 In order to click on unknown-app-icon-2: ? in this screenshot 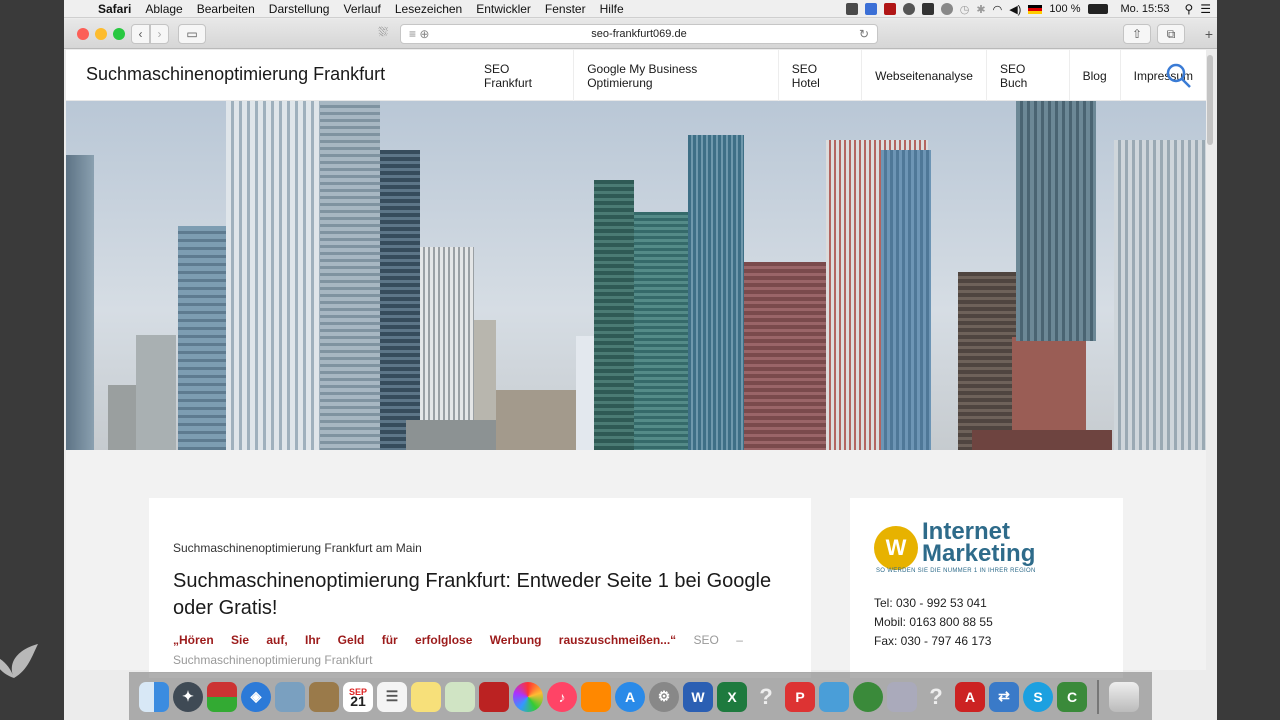, I will do `click(936, 697)`.